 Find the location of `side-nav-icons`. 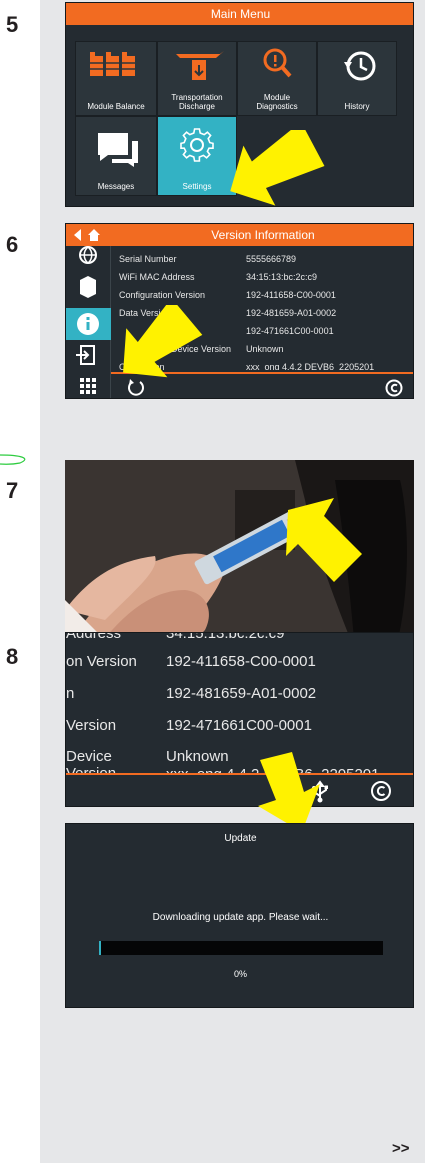

side-nav-icons is located at coordinates (88, 320).